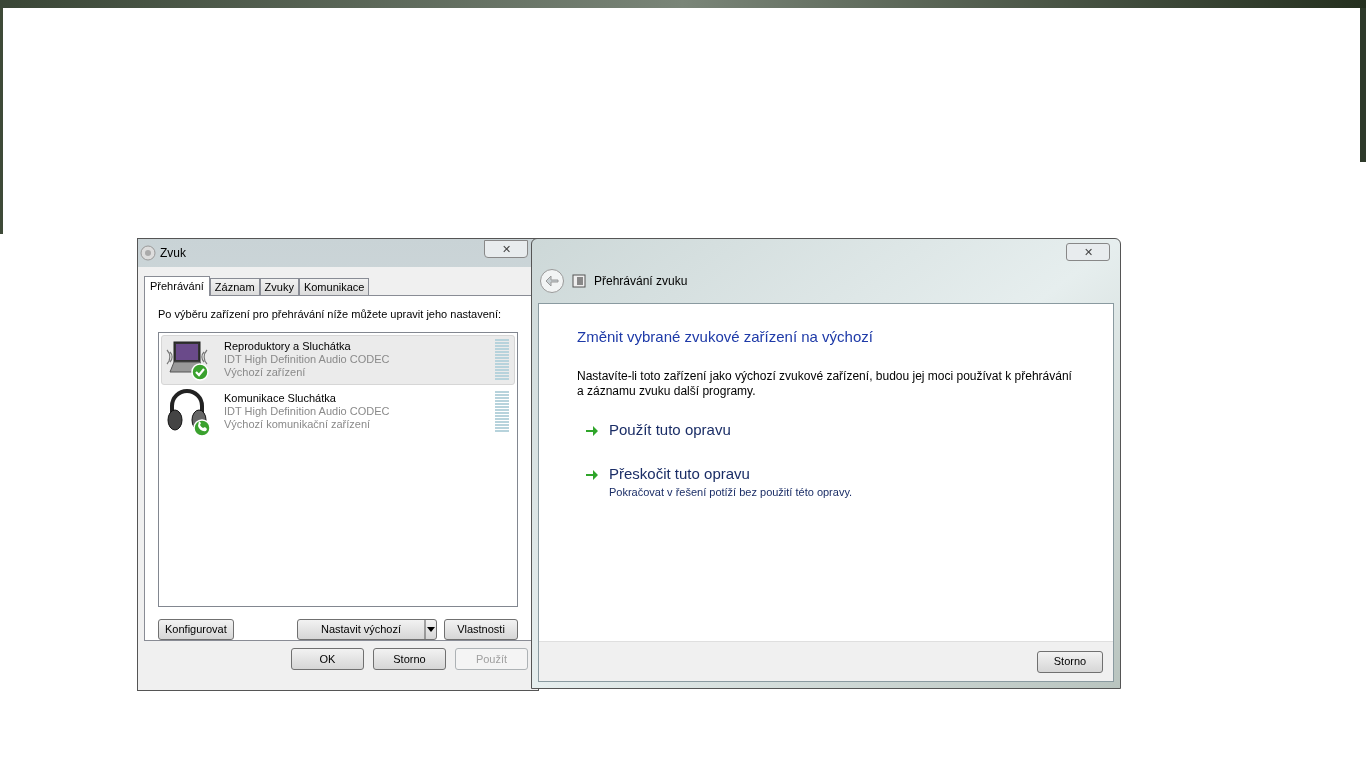 The width and height of the screenshot is (1366, 768). What do you see at coordinates (288, 346) in the screenshot?
I see `device-name: Reproduktory a Sluchátka` at bounding box center [288, 346].